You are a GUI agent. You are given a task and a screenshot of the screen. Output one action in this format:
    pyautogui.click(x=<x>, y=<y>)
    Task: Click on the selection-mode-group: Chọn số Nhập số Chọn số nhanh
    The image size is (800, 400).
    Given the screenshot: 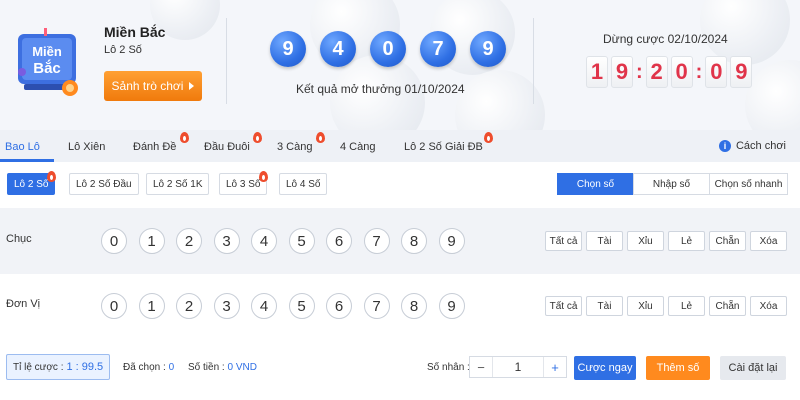 What is the action you would take?
    pyautogui.click(x=672, y=184)
    